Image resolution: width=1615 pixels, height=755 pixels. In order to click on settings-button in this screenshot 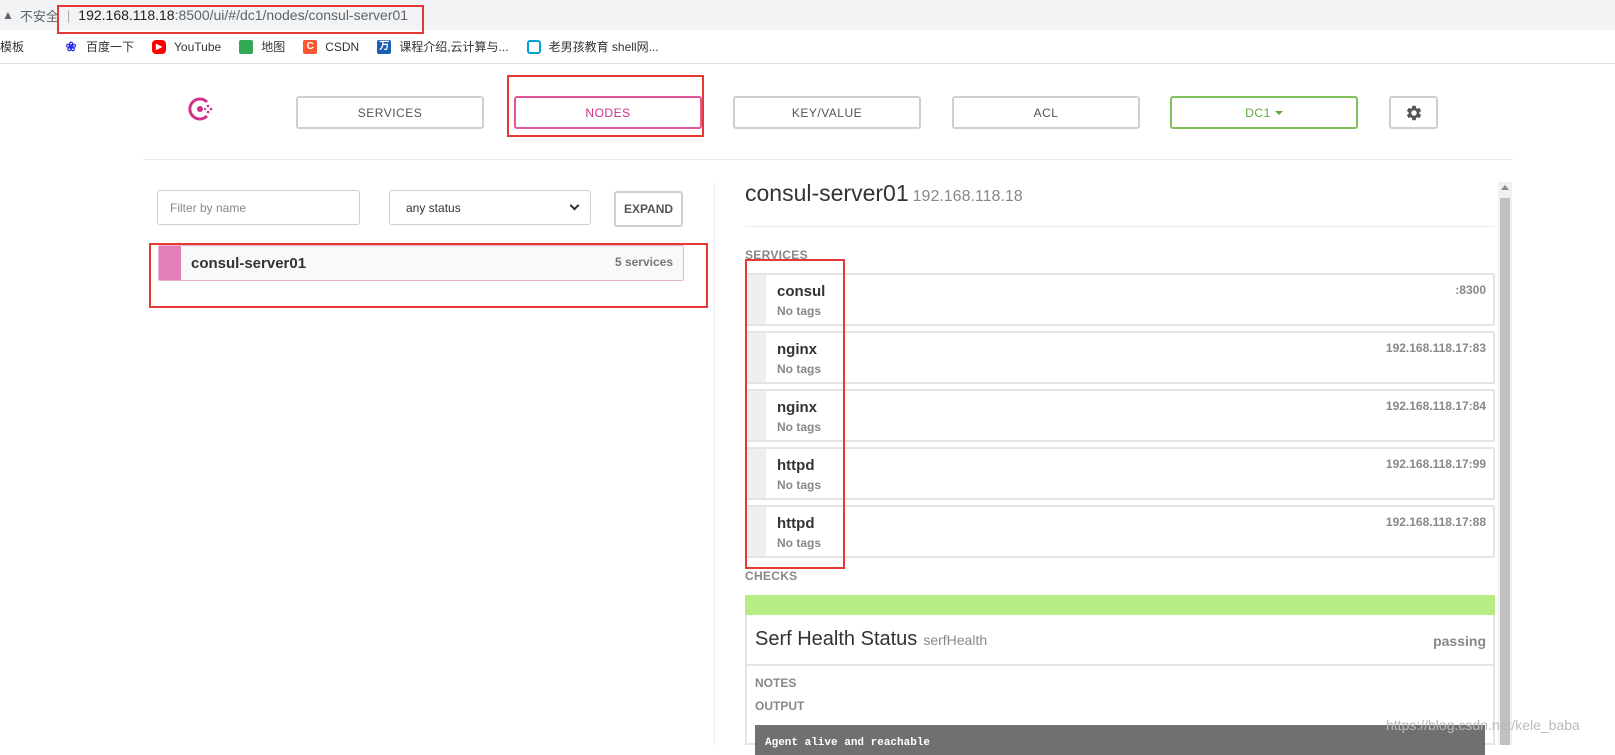, I will do `click(1413, 112)`.